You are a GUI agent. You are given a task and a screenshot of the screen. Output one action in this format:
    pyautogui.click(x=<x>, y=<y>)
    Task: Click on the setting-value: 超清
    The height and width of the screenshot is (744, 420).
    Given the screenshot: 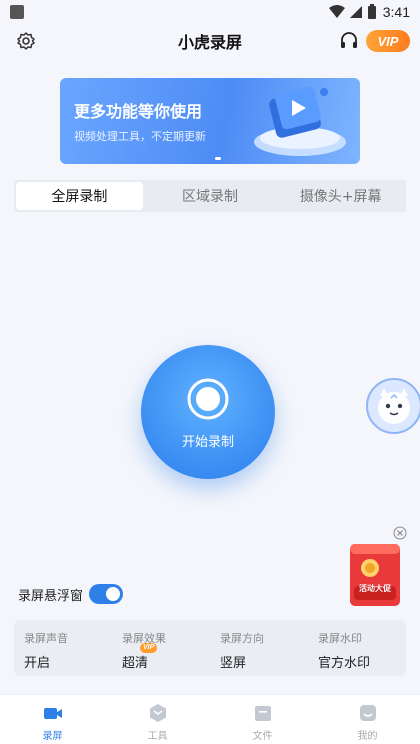 What is the action you would take?
    pyautogui.click(x=135, y=663)
    